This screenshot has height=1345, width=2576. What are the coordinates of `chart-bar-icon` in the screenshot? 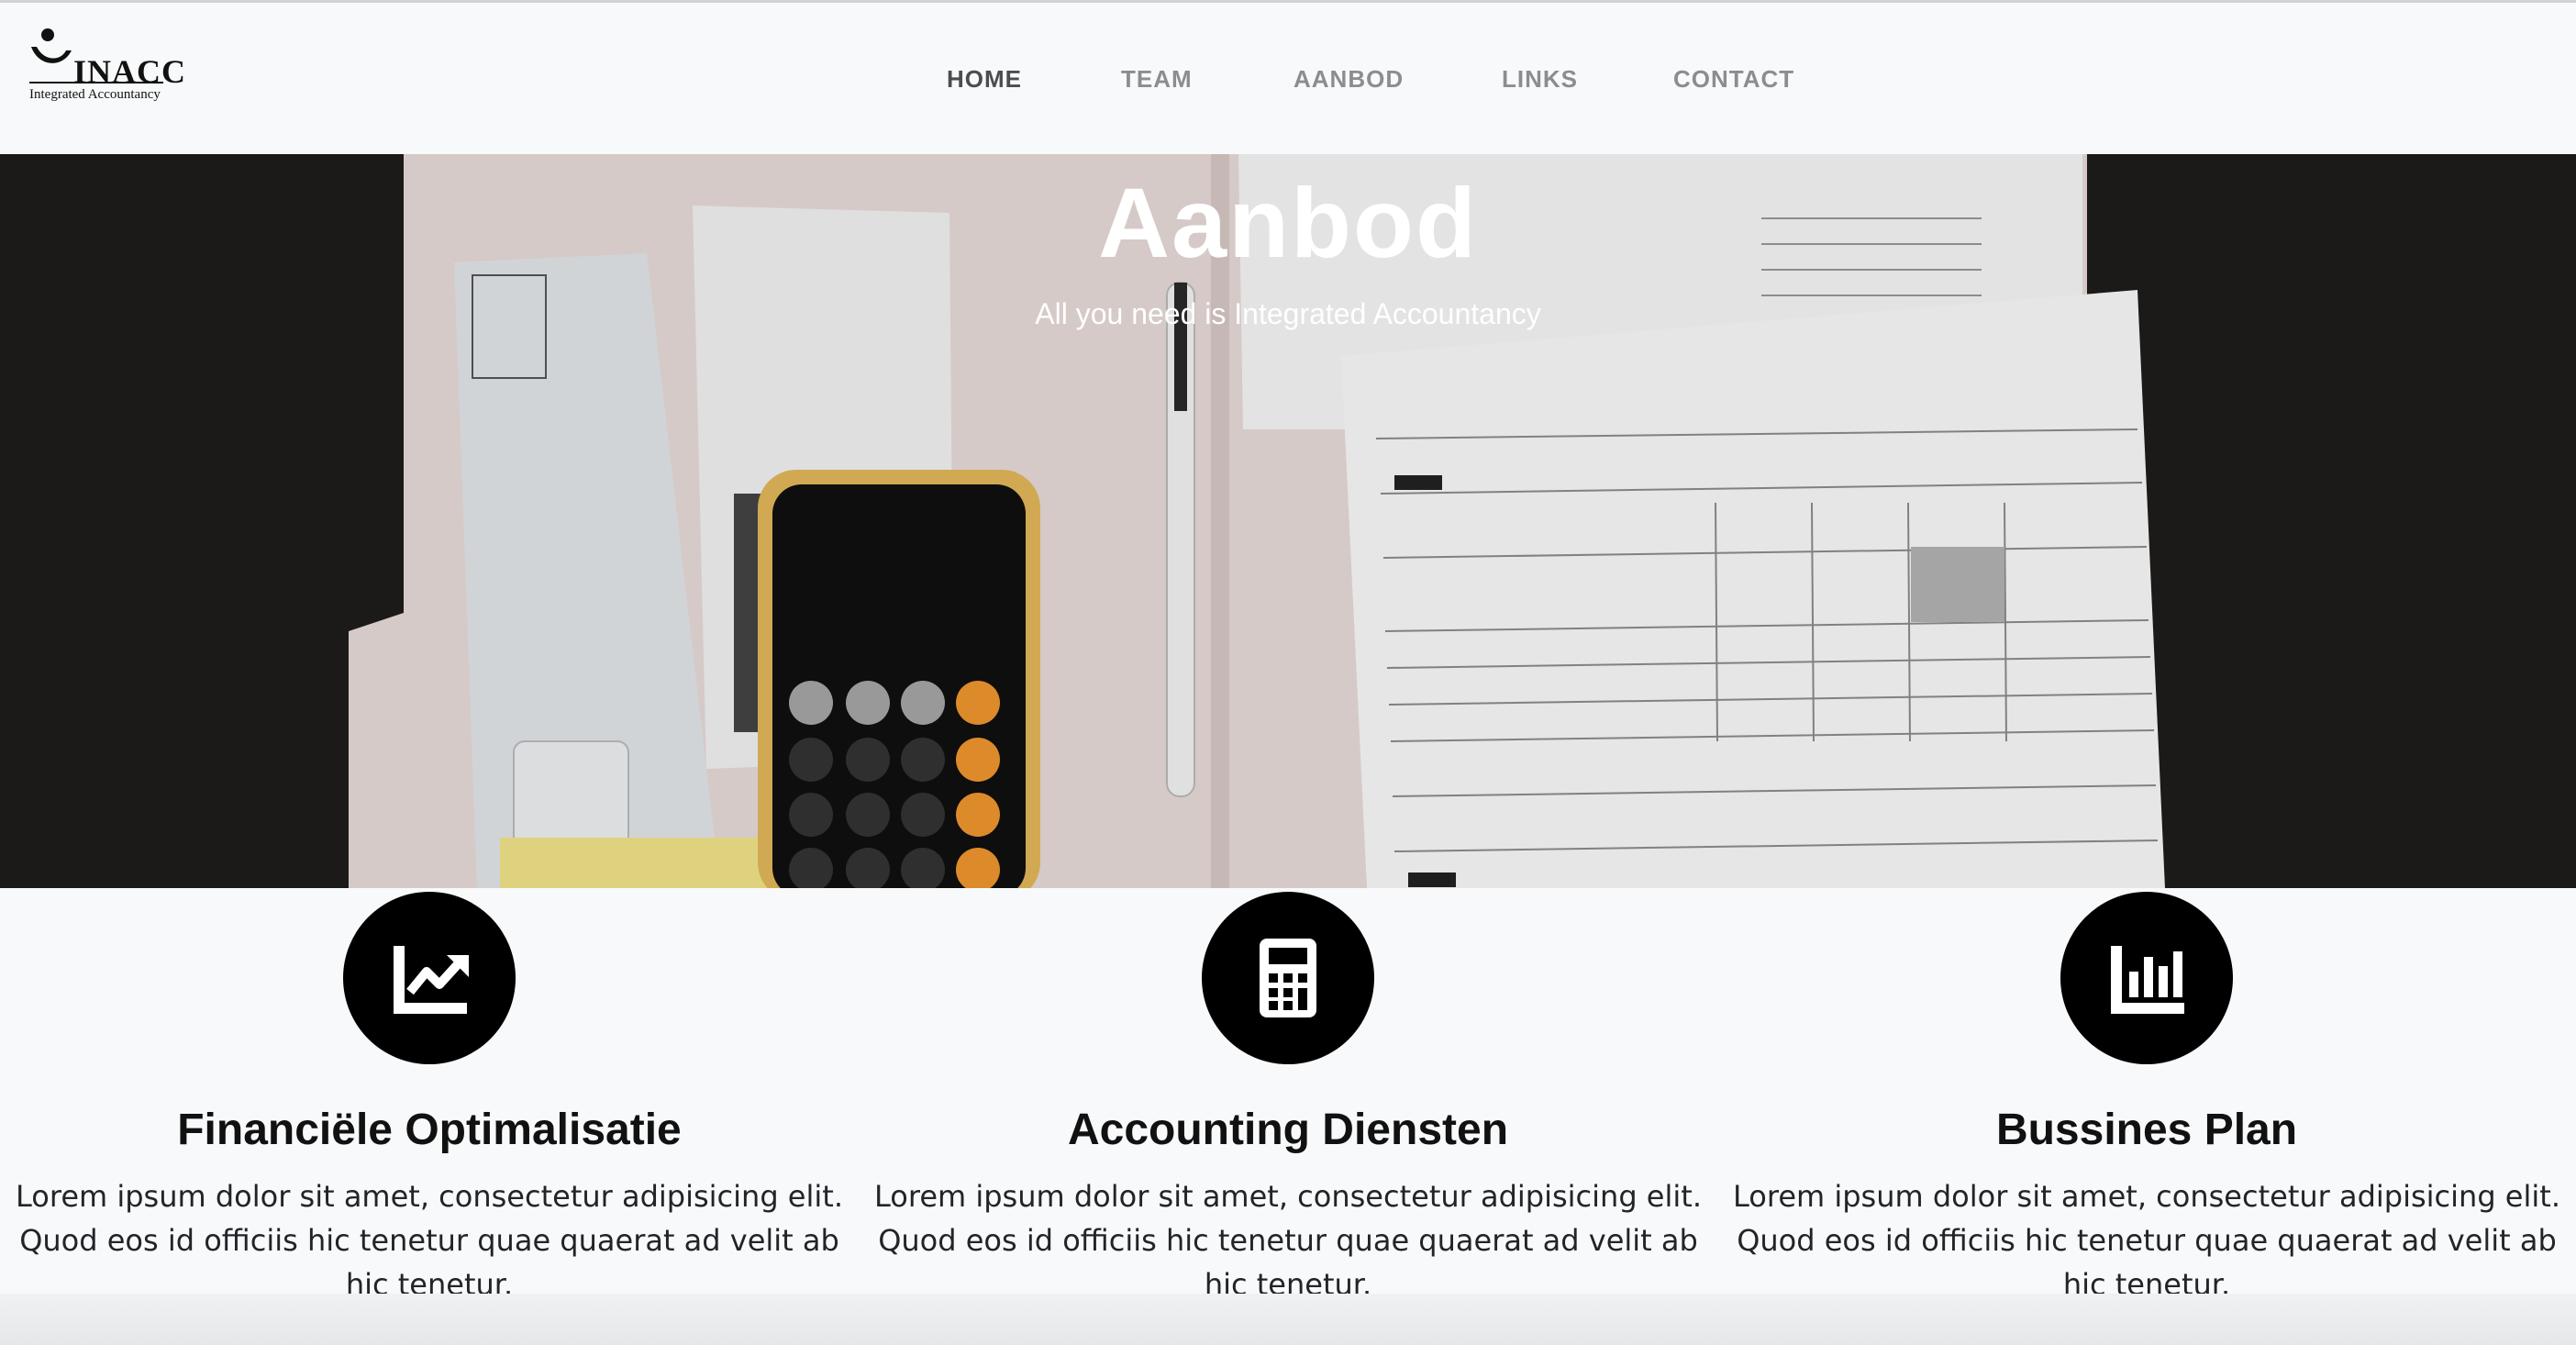 It's located at (2147, 980).